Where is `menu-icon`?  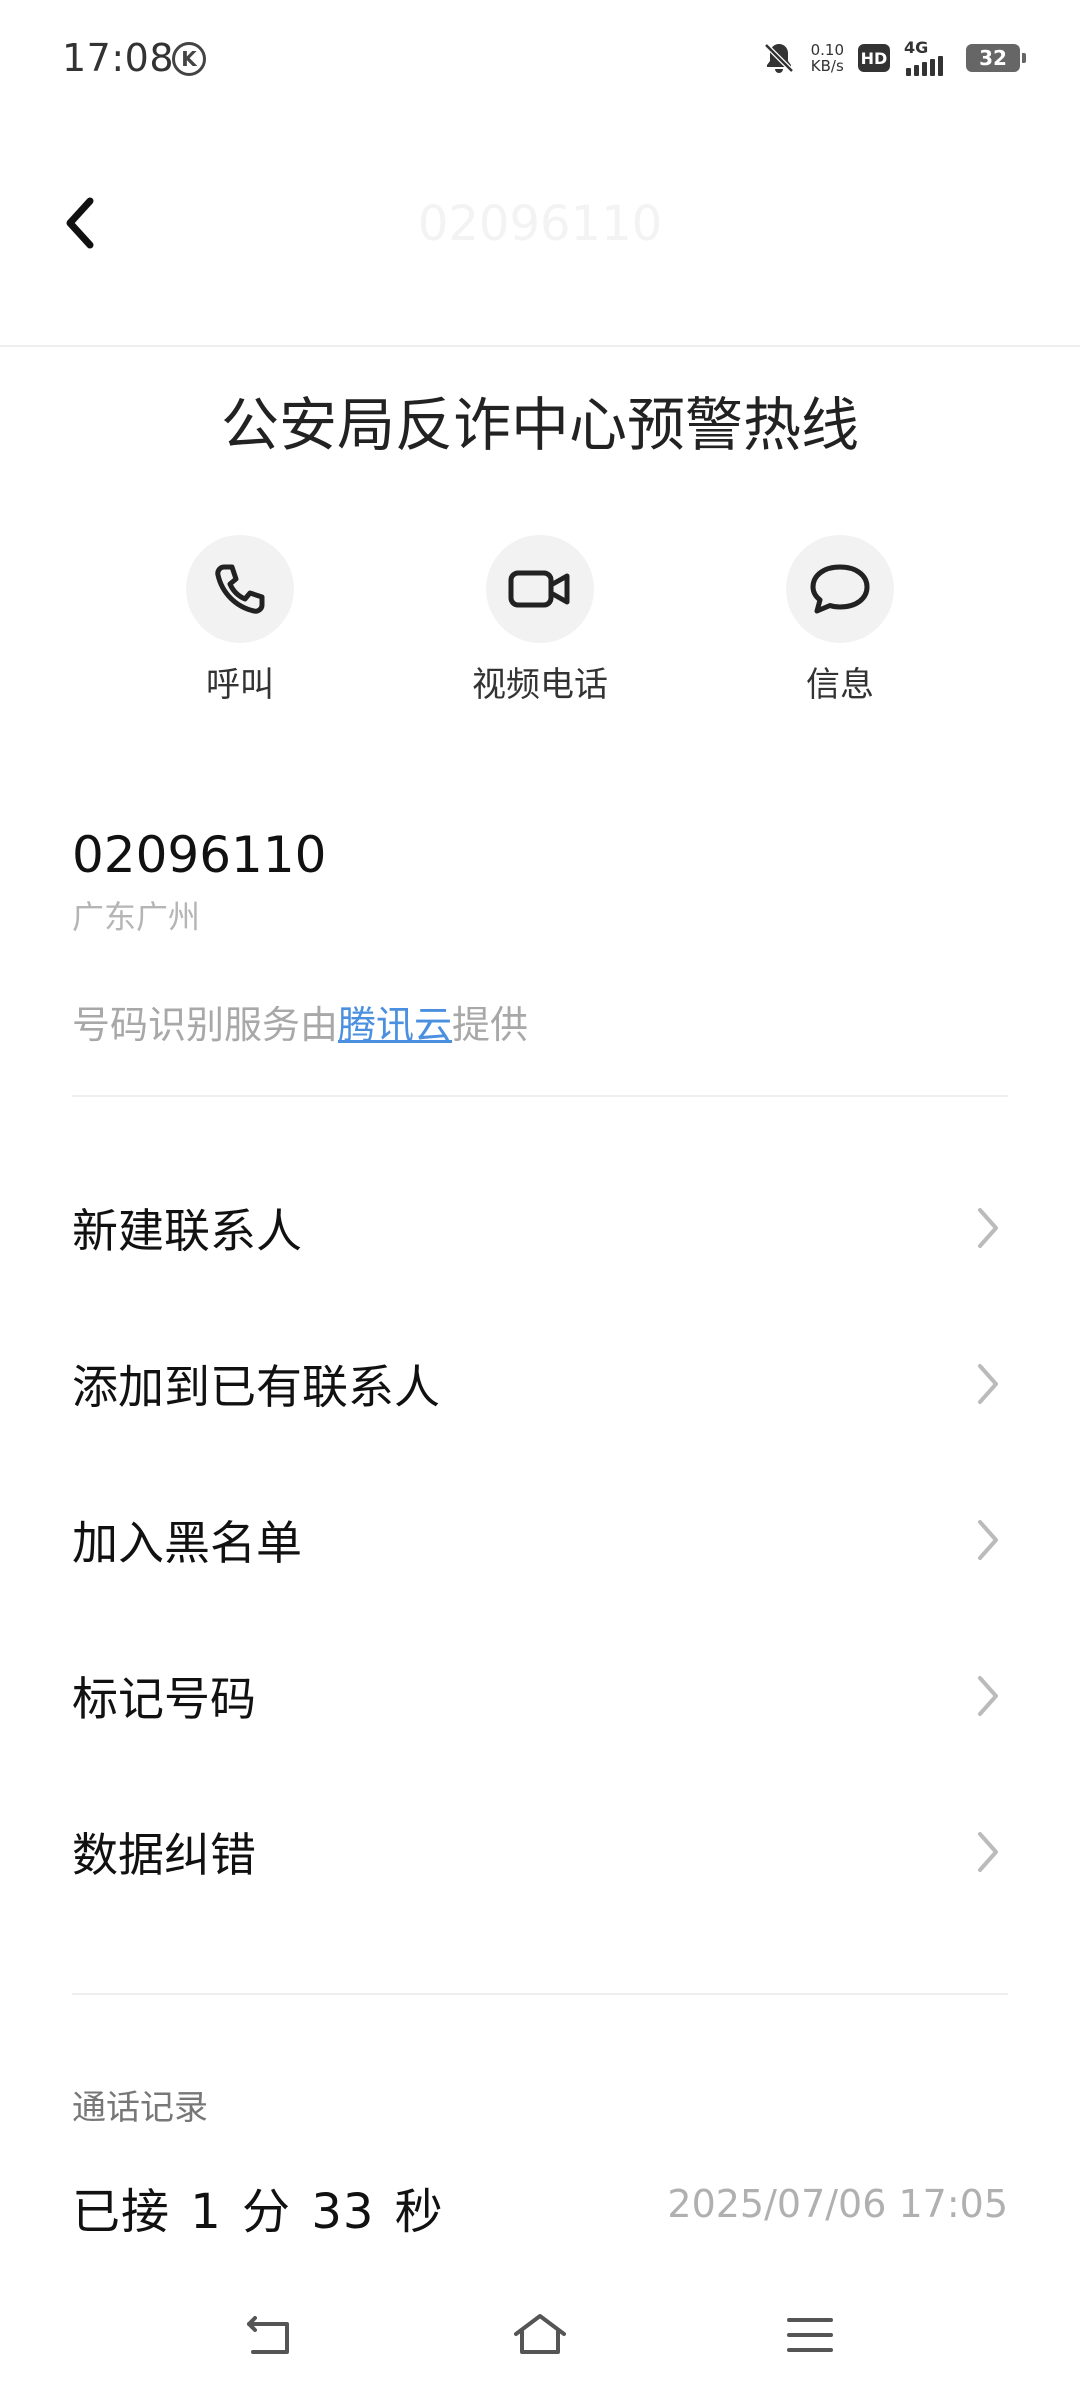 menu-icon is located at coordinates (810, 2335).